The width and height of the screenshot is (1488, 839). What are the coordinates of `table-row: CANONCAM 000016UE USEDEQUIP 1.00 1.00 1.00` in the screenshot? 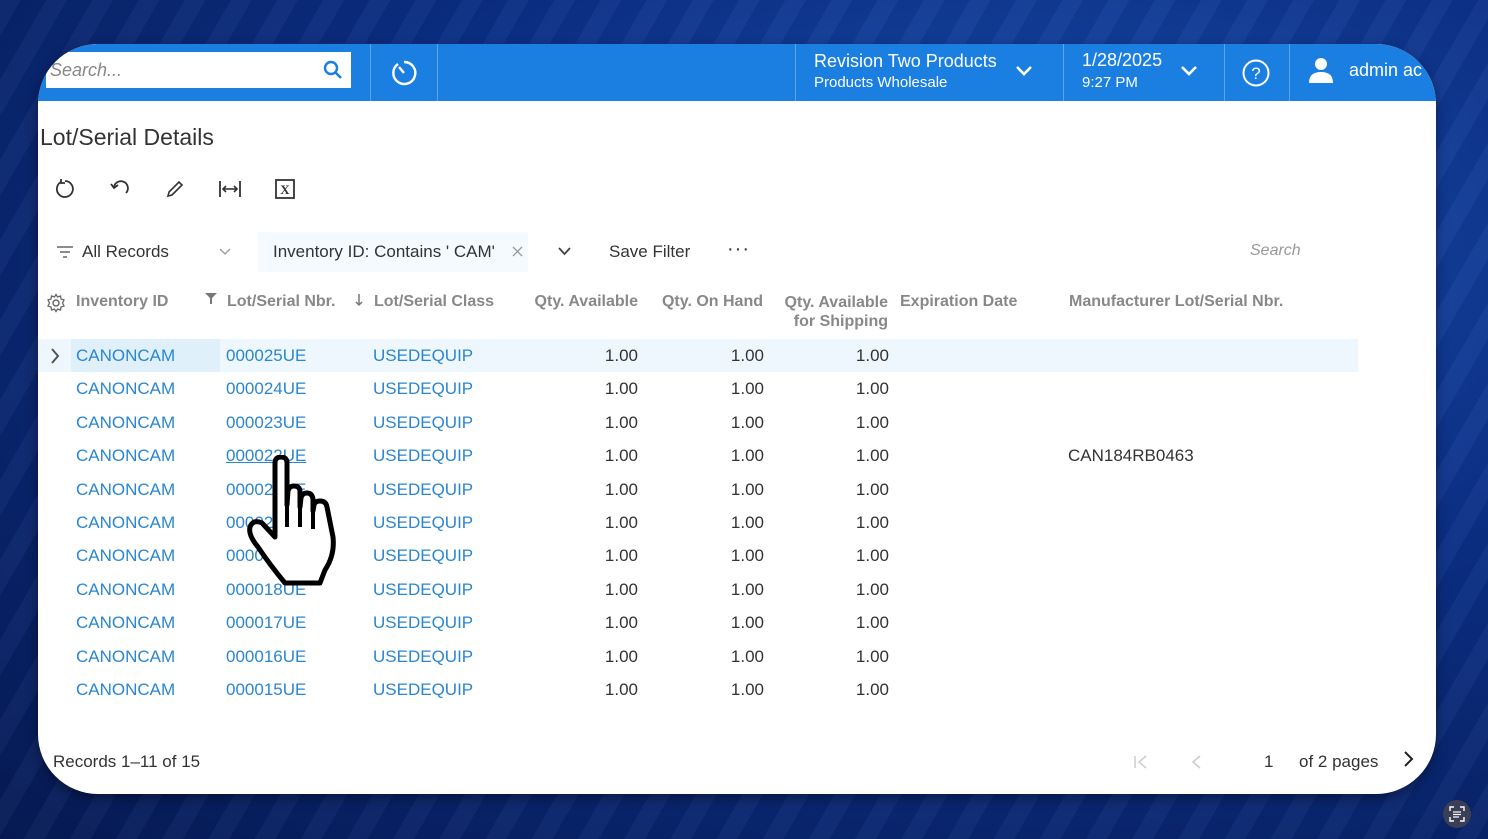 It's located at (698, 656).